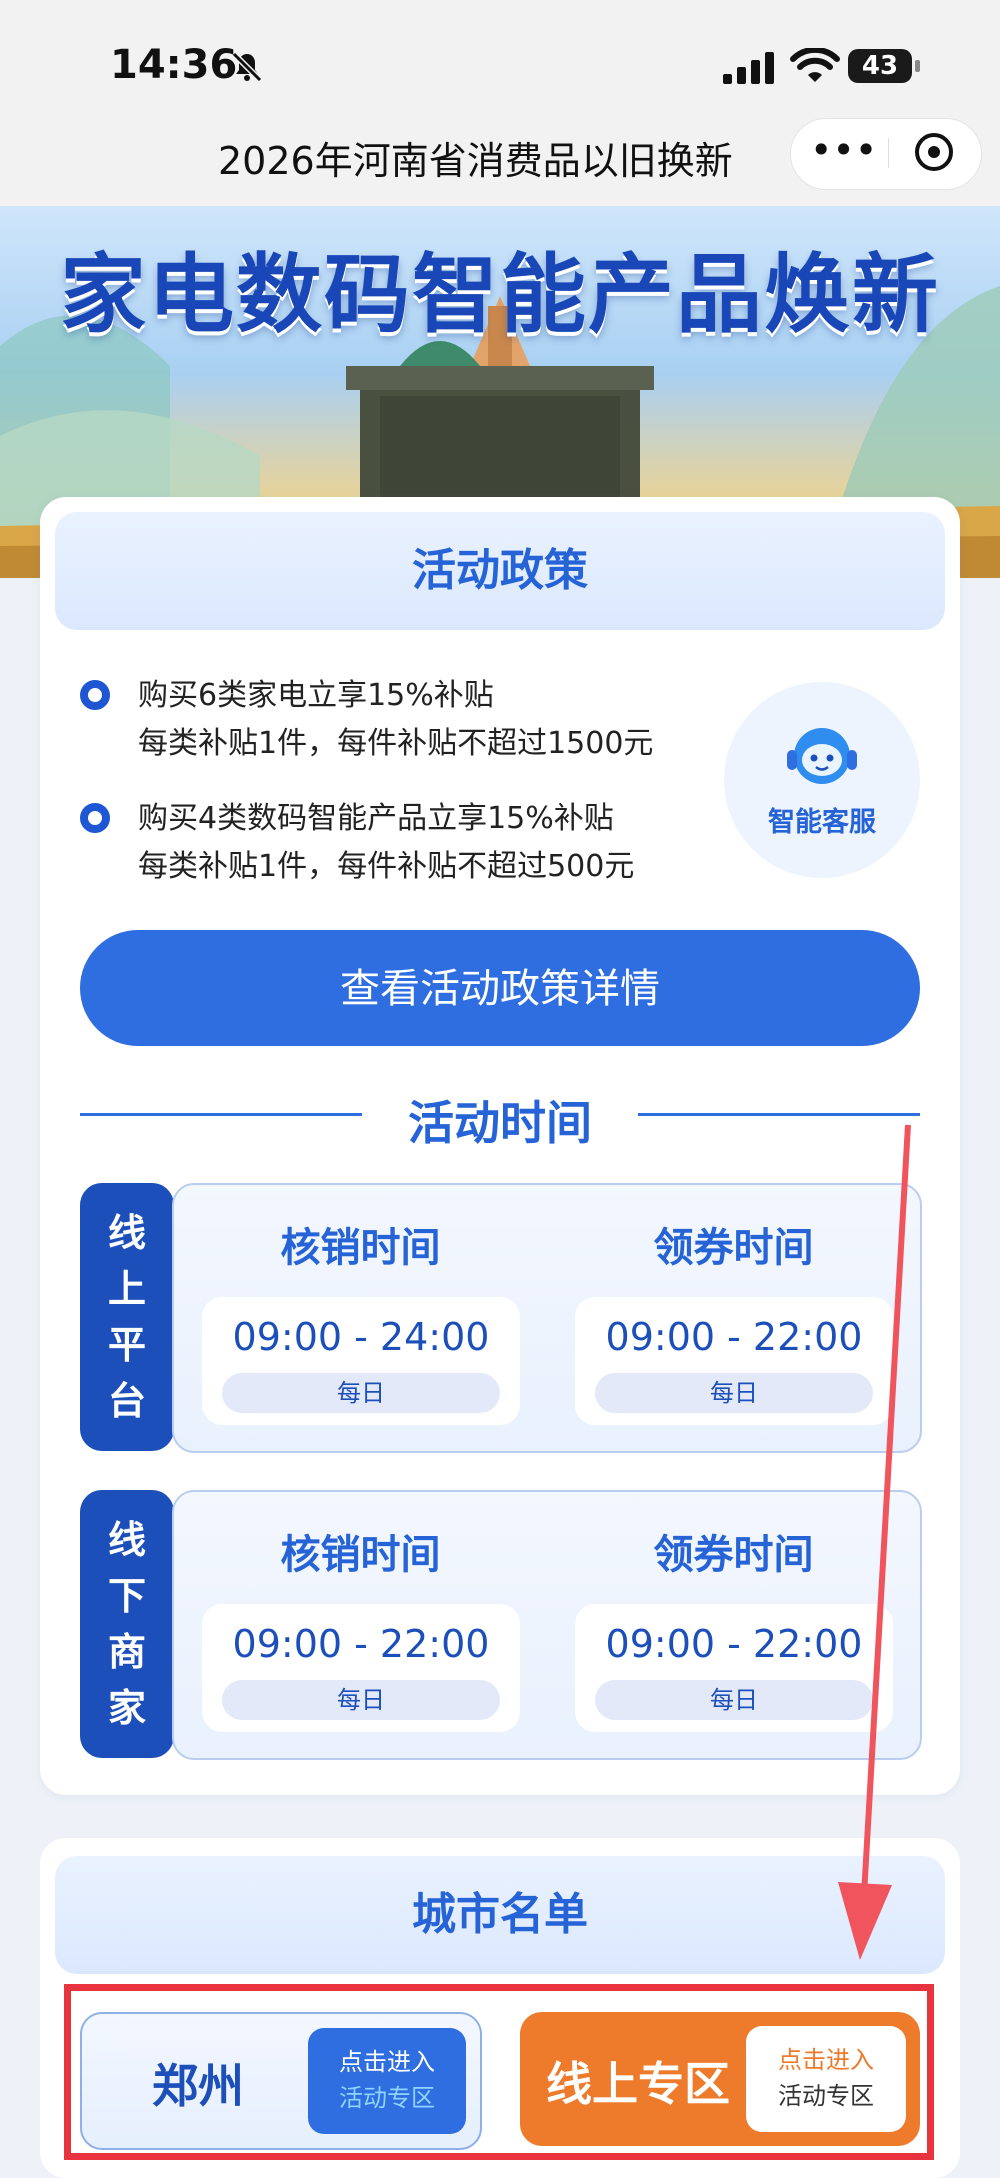  I want to click on policy-item-line2: 每类补贴1件，每件补贴不超过500元, so click(386, 866).